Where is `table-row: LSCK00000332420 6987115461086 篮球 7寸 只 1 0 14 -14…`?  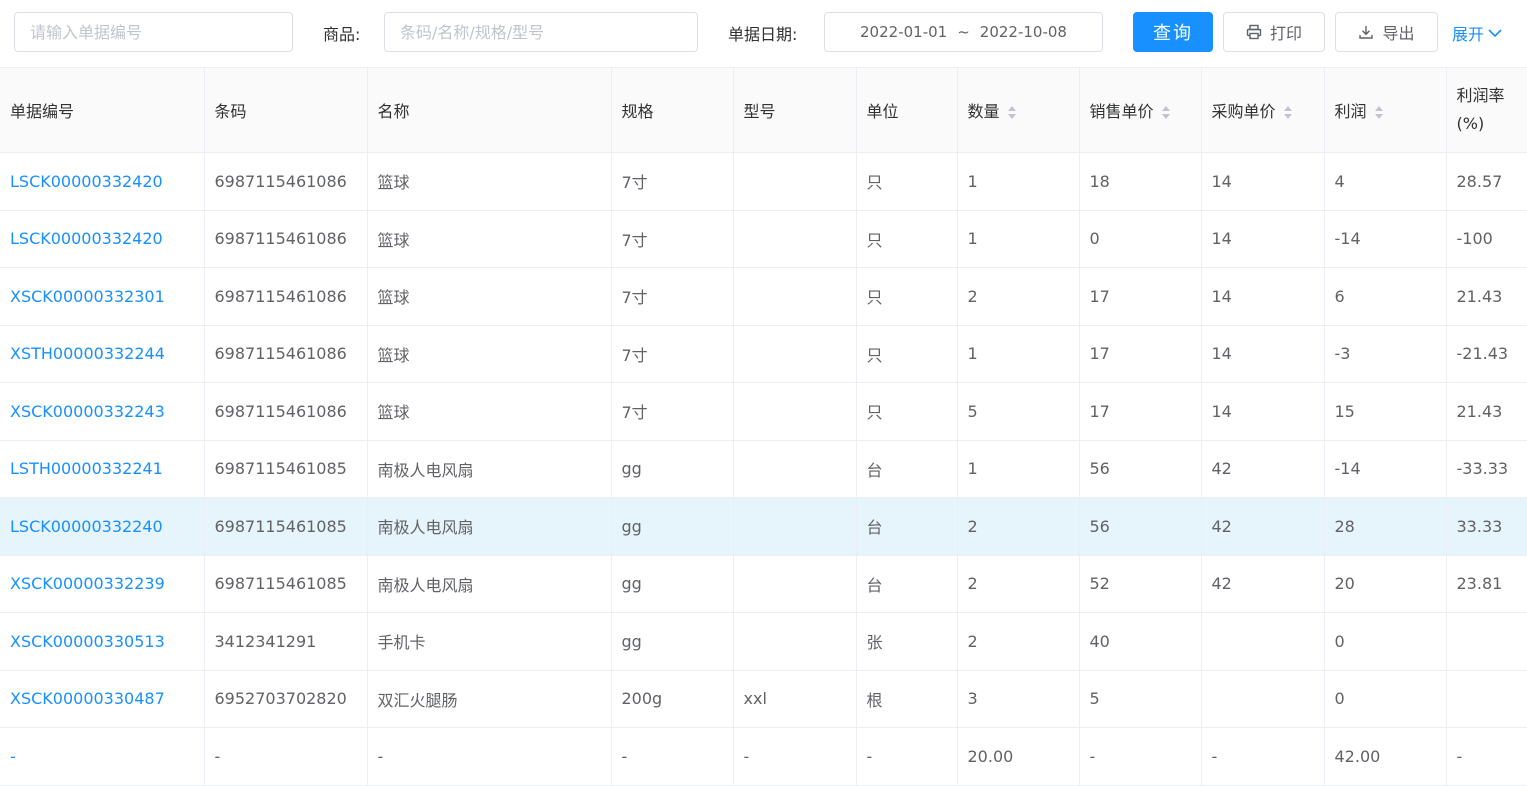
table-row: LSCK00000332420 6987115461086 篮球 7寸 只 1 0 14 -14… is located at coordinates (763, 239).